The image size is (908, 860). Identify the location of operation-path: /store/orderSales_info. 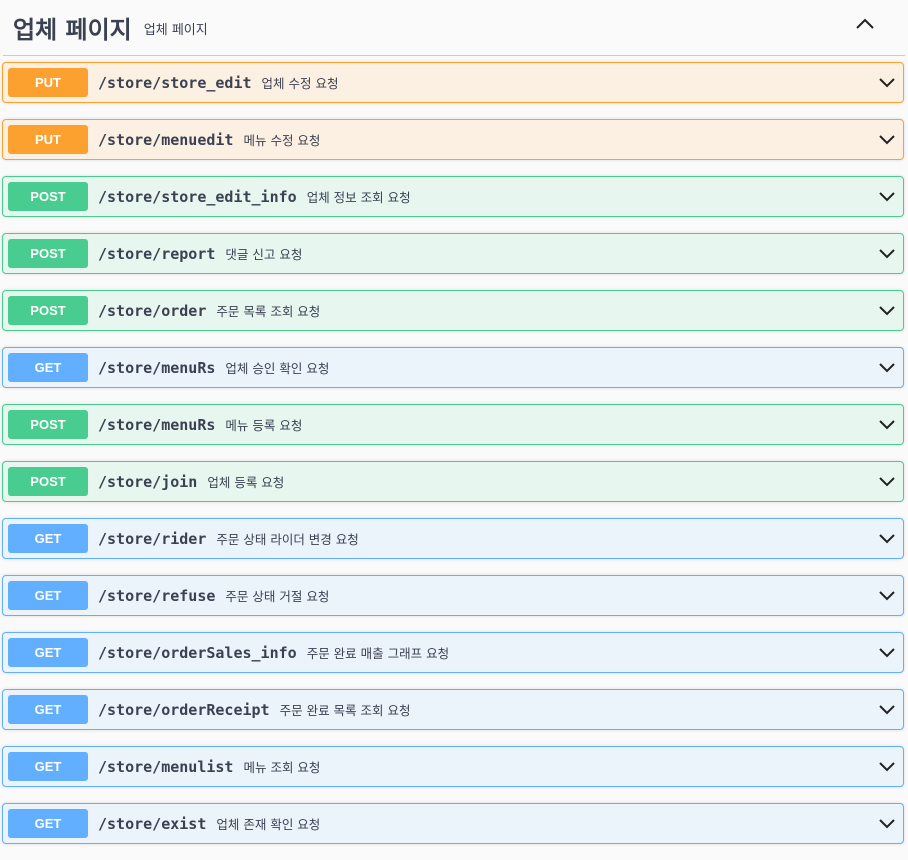
(197, 652).